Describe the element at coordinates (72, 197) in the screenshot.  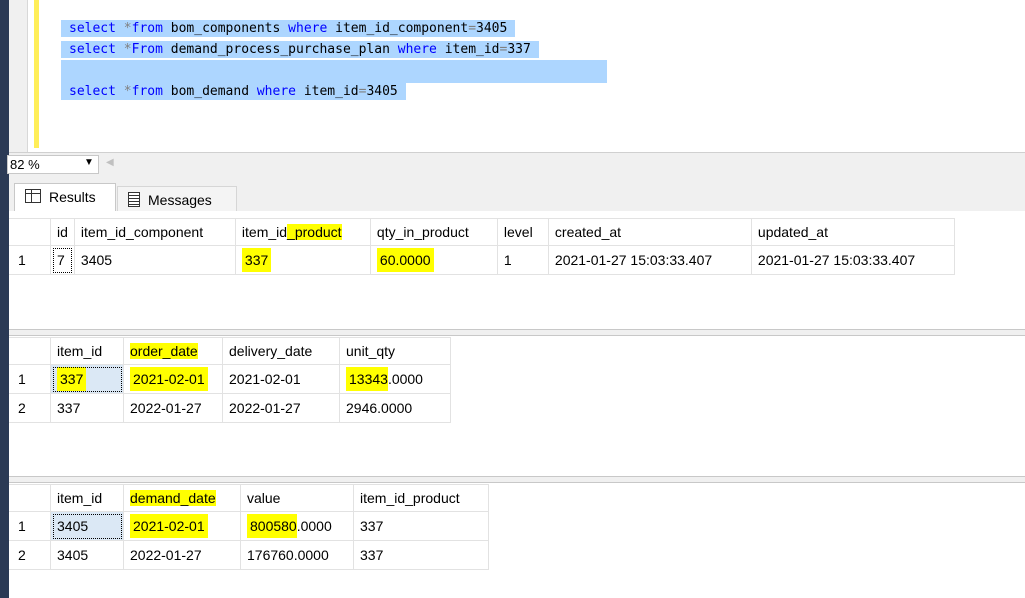
I see `tab-label: Results` at that location.